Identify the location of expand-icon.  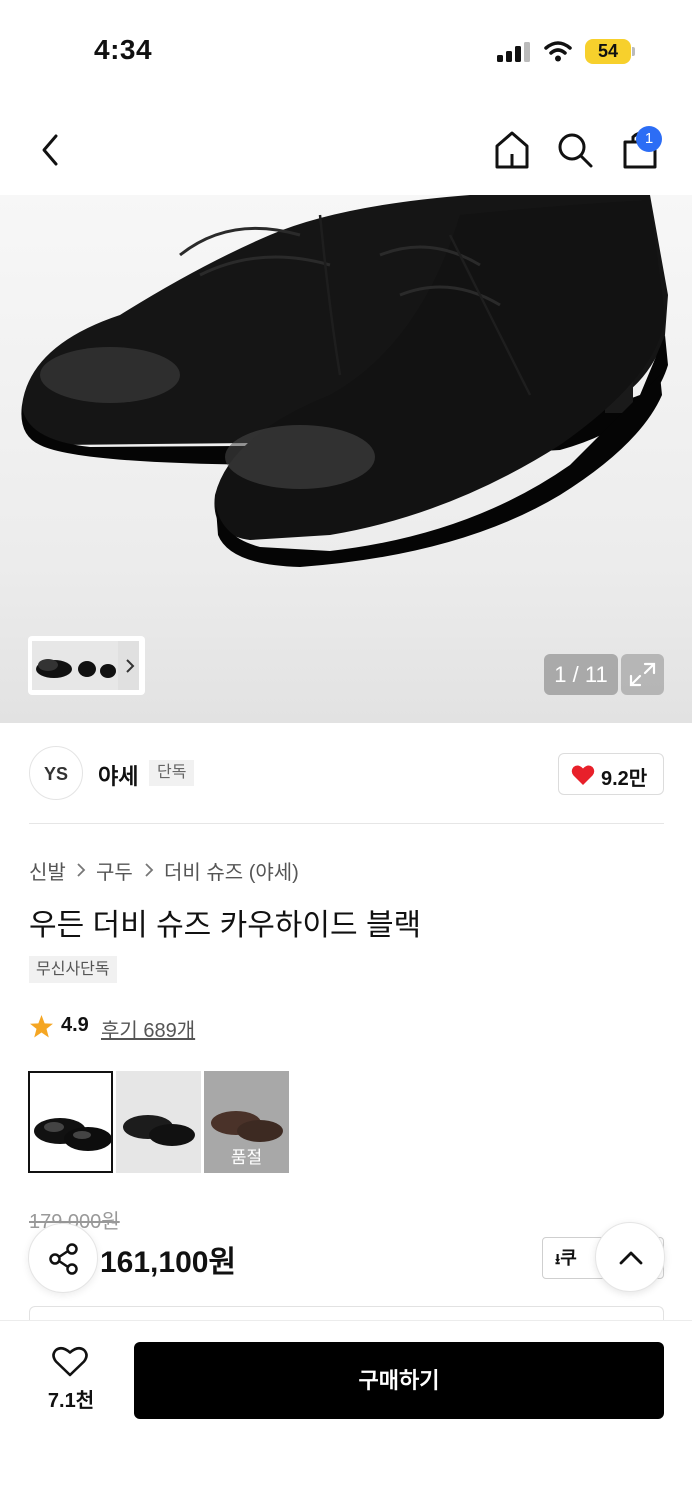
(642, 674).